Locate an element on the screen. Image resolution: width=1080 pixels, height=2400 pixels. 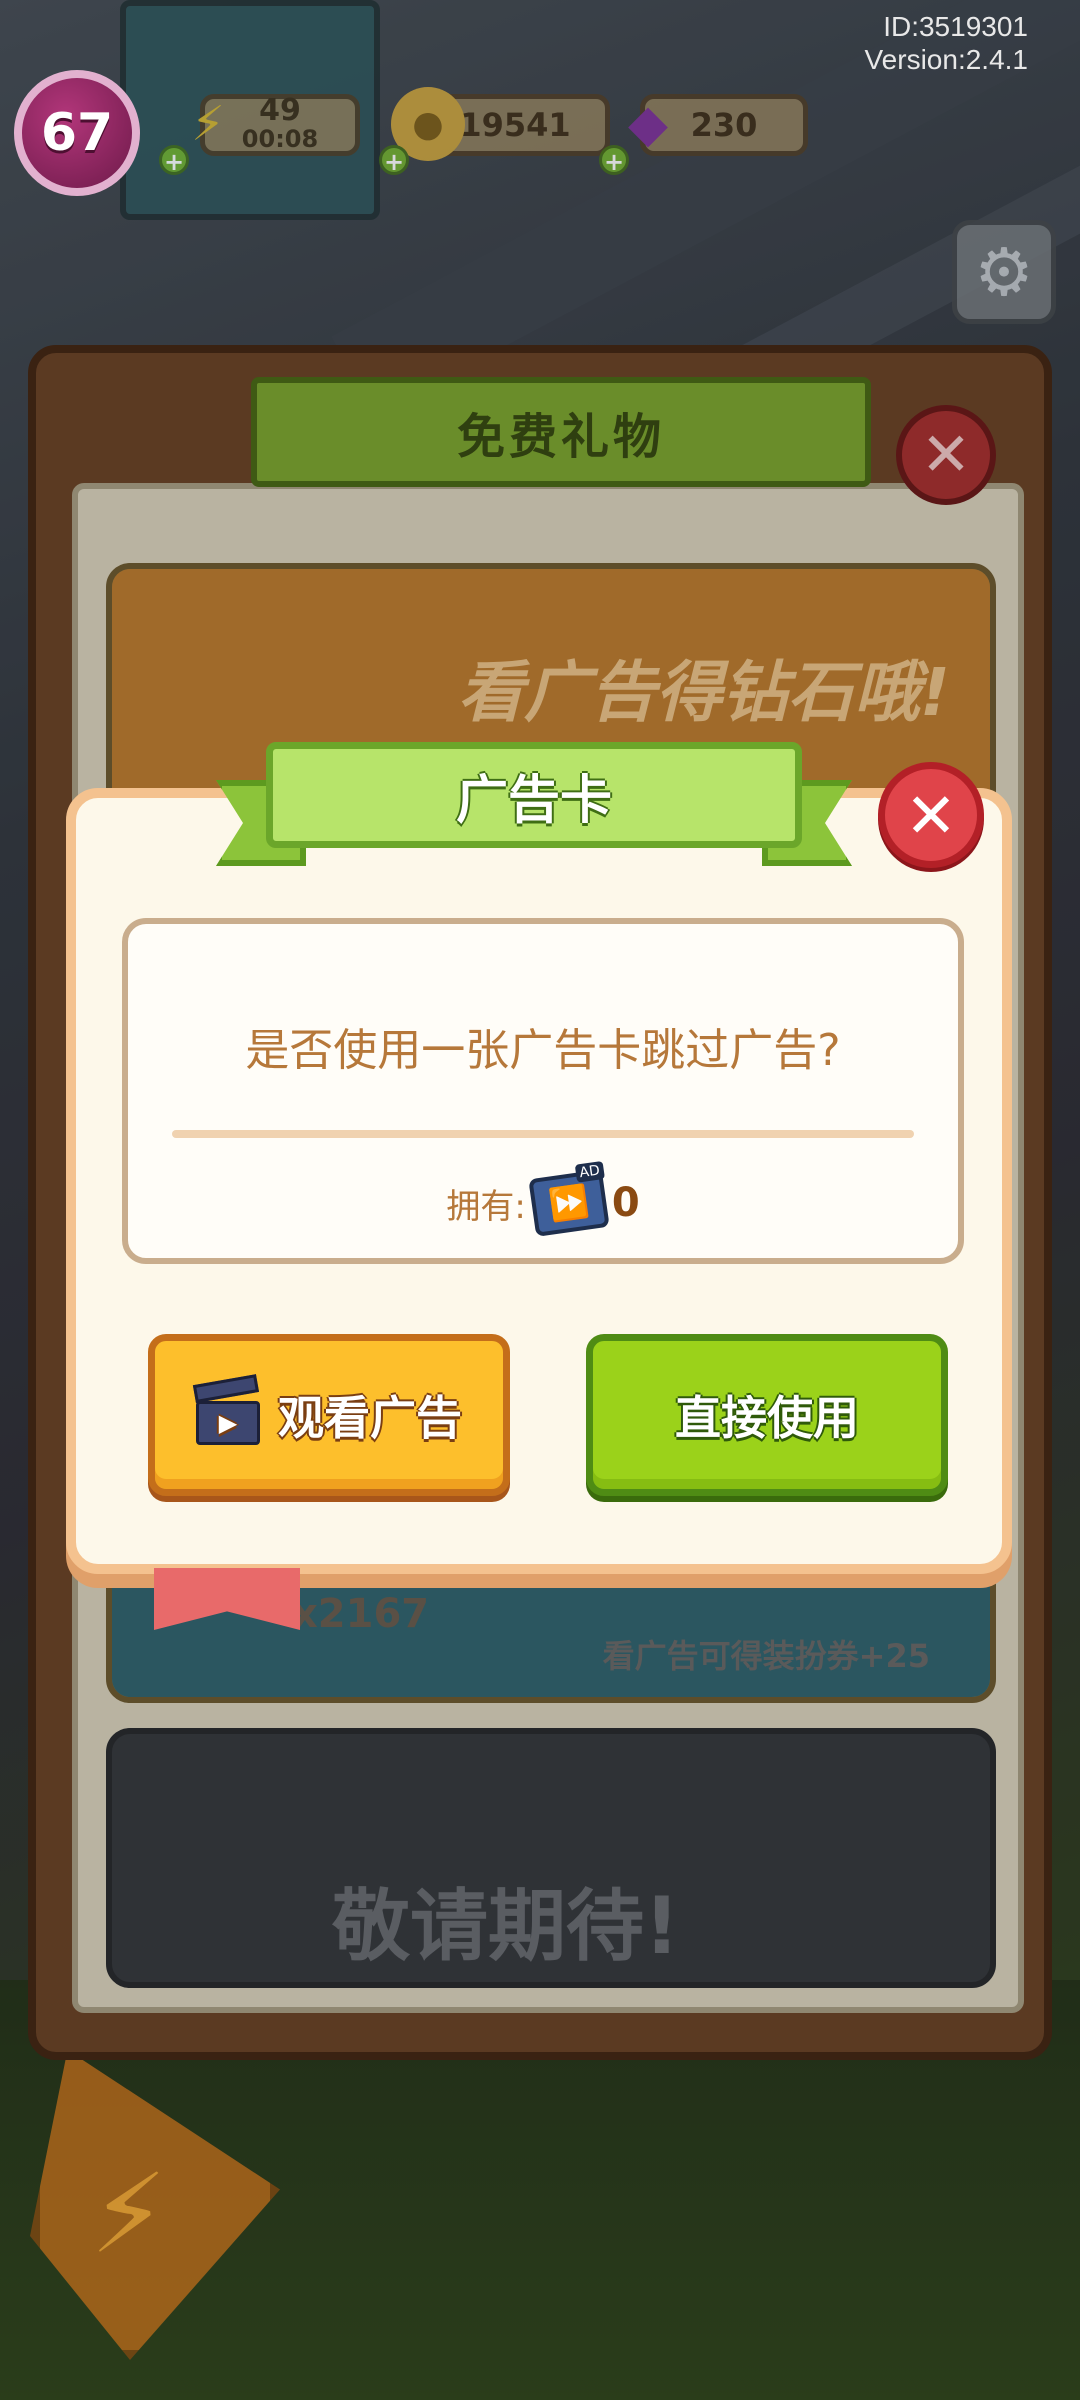
account-info: ID:3519301 Version:2.4.1 is located at coordinates (946, 43).